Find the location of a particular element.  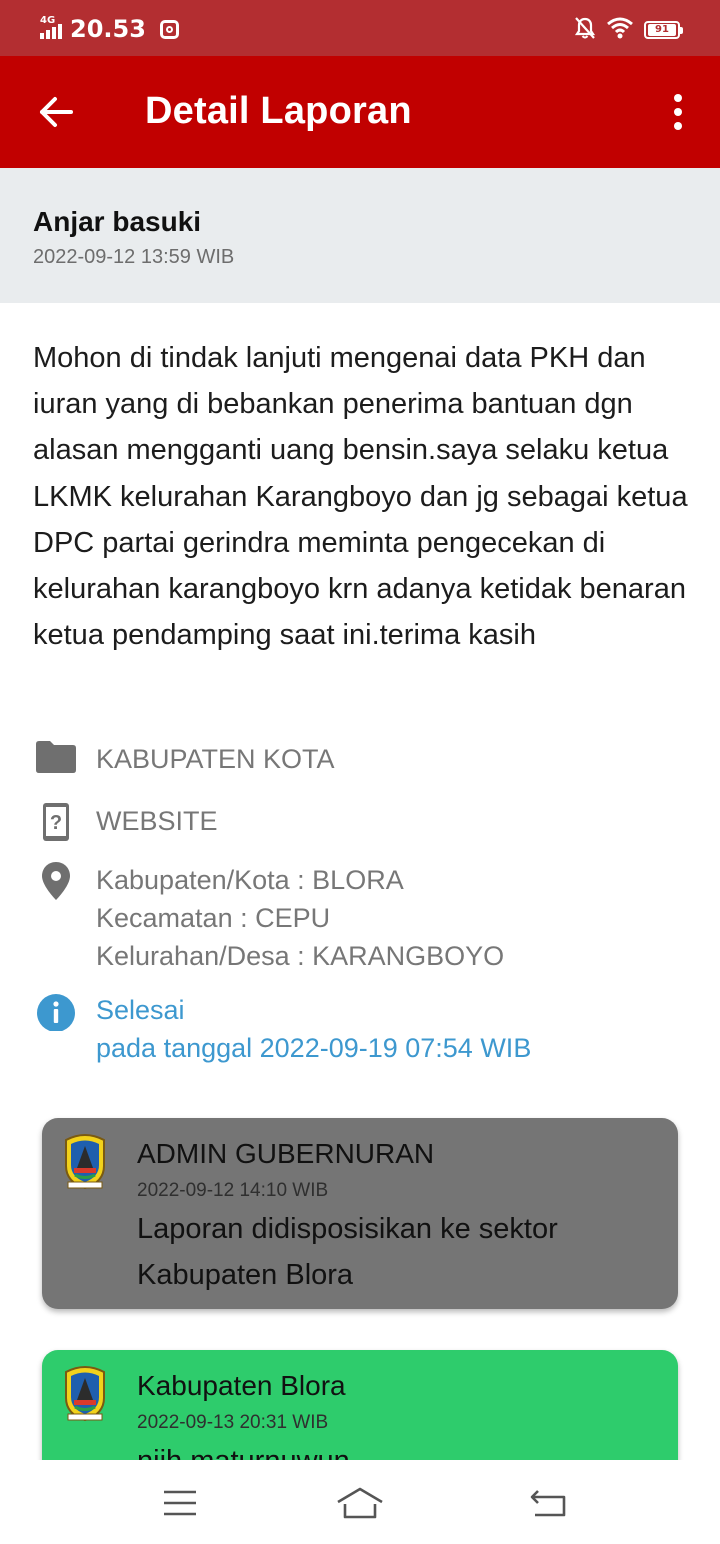

navigation-bar is located at coordinates (360, 1502).